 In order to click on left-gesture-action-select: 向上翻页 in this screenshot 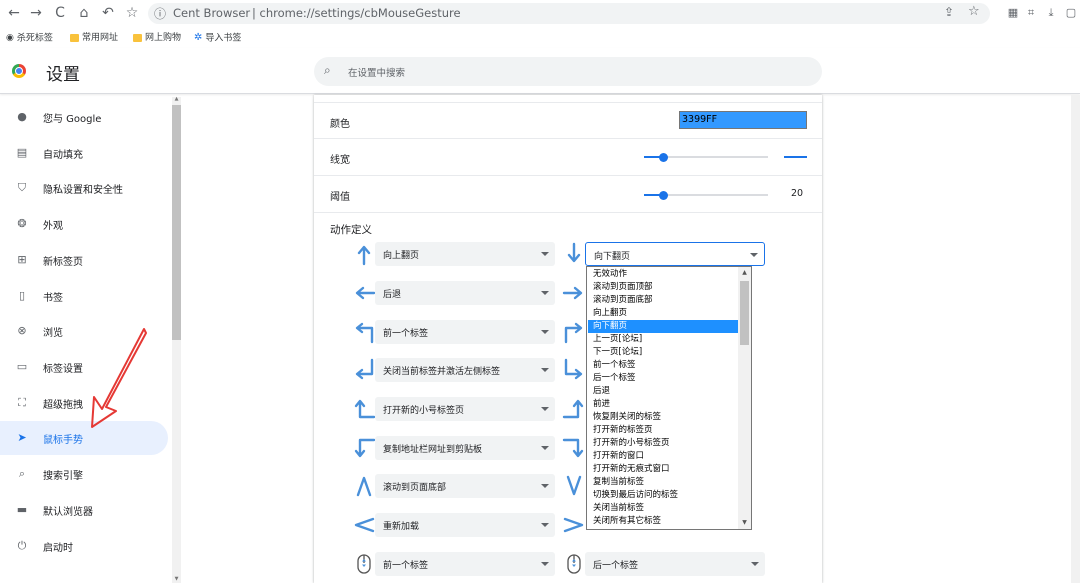, I will do `click(465, 254)`.